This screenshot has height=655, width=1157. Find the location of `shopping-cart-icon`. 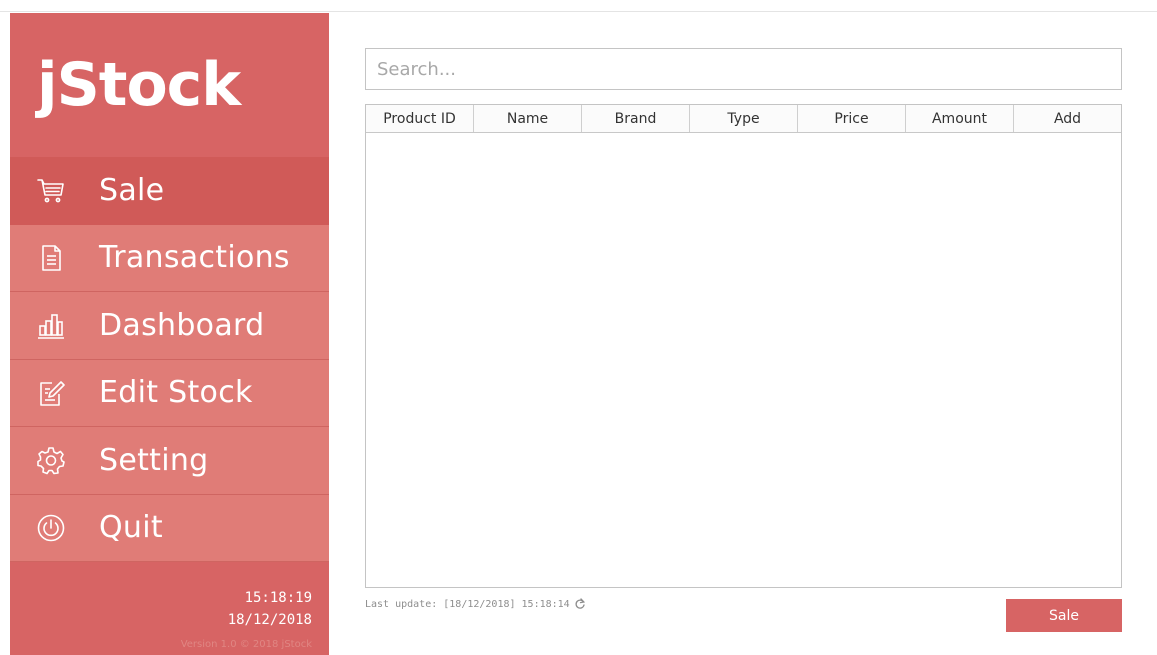

shopping-cart-icon is located at coordinates (51, 190).